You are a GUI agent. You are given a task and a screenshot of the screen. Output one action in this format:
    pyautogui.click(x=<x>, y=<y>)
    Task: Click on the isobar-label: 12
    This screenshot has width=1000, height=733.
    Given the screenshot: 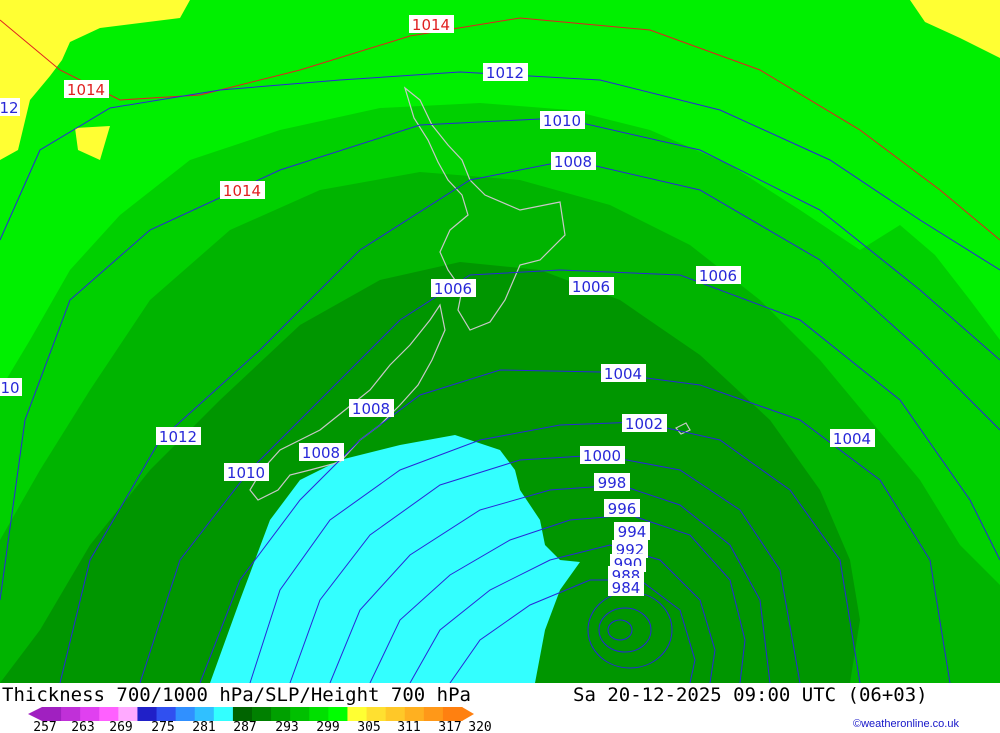 What is the action you would take?
    pyautogui.click(x=10, y=107)
    